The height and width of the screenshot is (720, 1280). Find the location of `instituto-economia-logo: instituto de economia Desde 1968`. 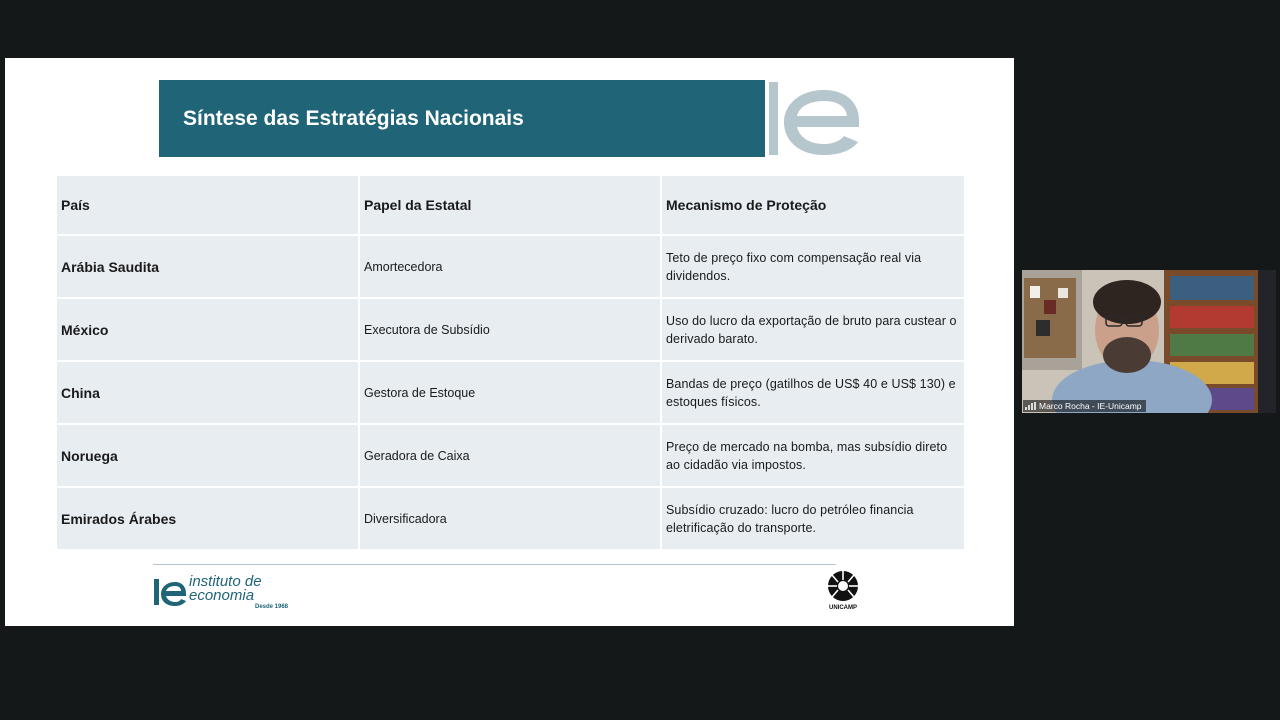

instituto-economia-logo: instituto de economia Desde 1968 is located at coordinates (223, 594).